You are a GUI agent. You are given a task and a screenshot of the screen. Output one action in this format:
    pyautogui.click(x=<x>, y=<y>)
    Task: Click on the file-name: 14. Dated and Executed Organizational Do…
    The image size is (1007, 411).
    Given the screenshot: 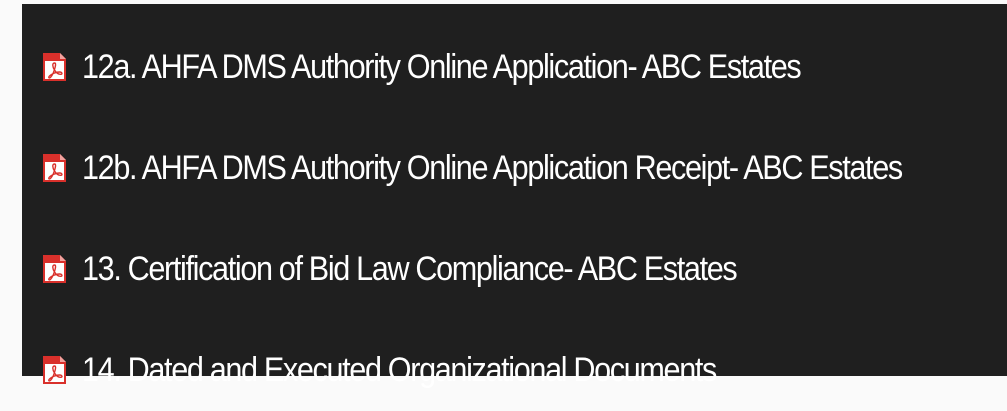 What is the action you would take?
    pyautogui.click(x=399, y=369)
    